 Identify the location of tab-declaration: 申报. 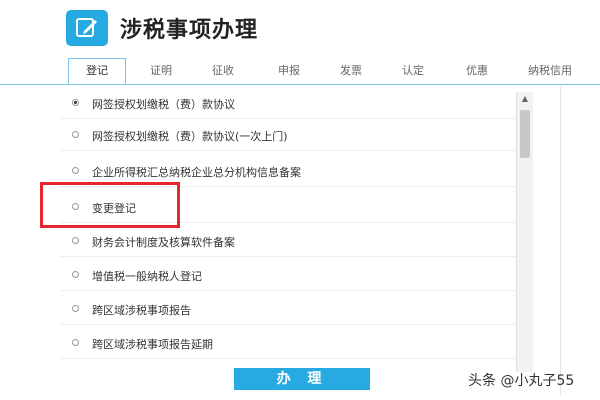
(289, 70).